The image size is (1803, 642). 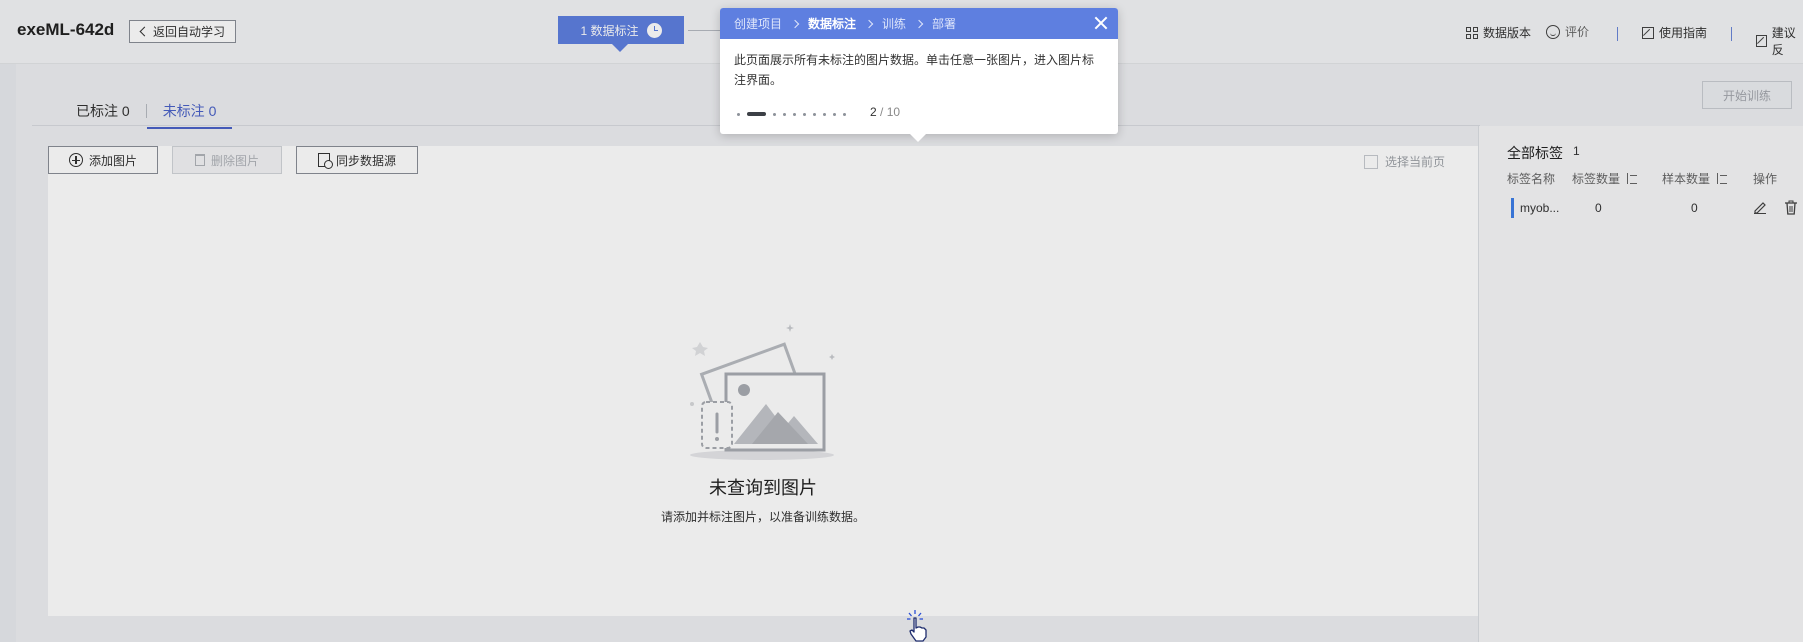 I want to click on all-tags-label: 全部标签, so click(x=1535, y=153).